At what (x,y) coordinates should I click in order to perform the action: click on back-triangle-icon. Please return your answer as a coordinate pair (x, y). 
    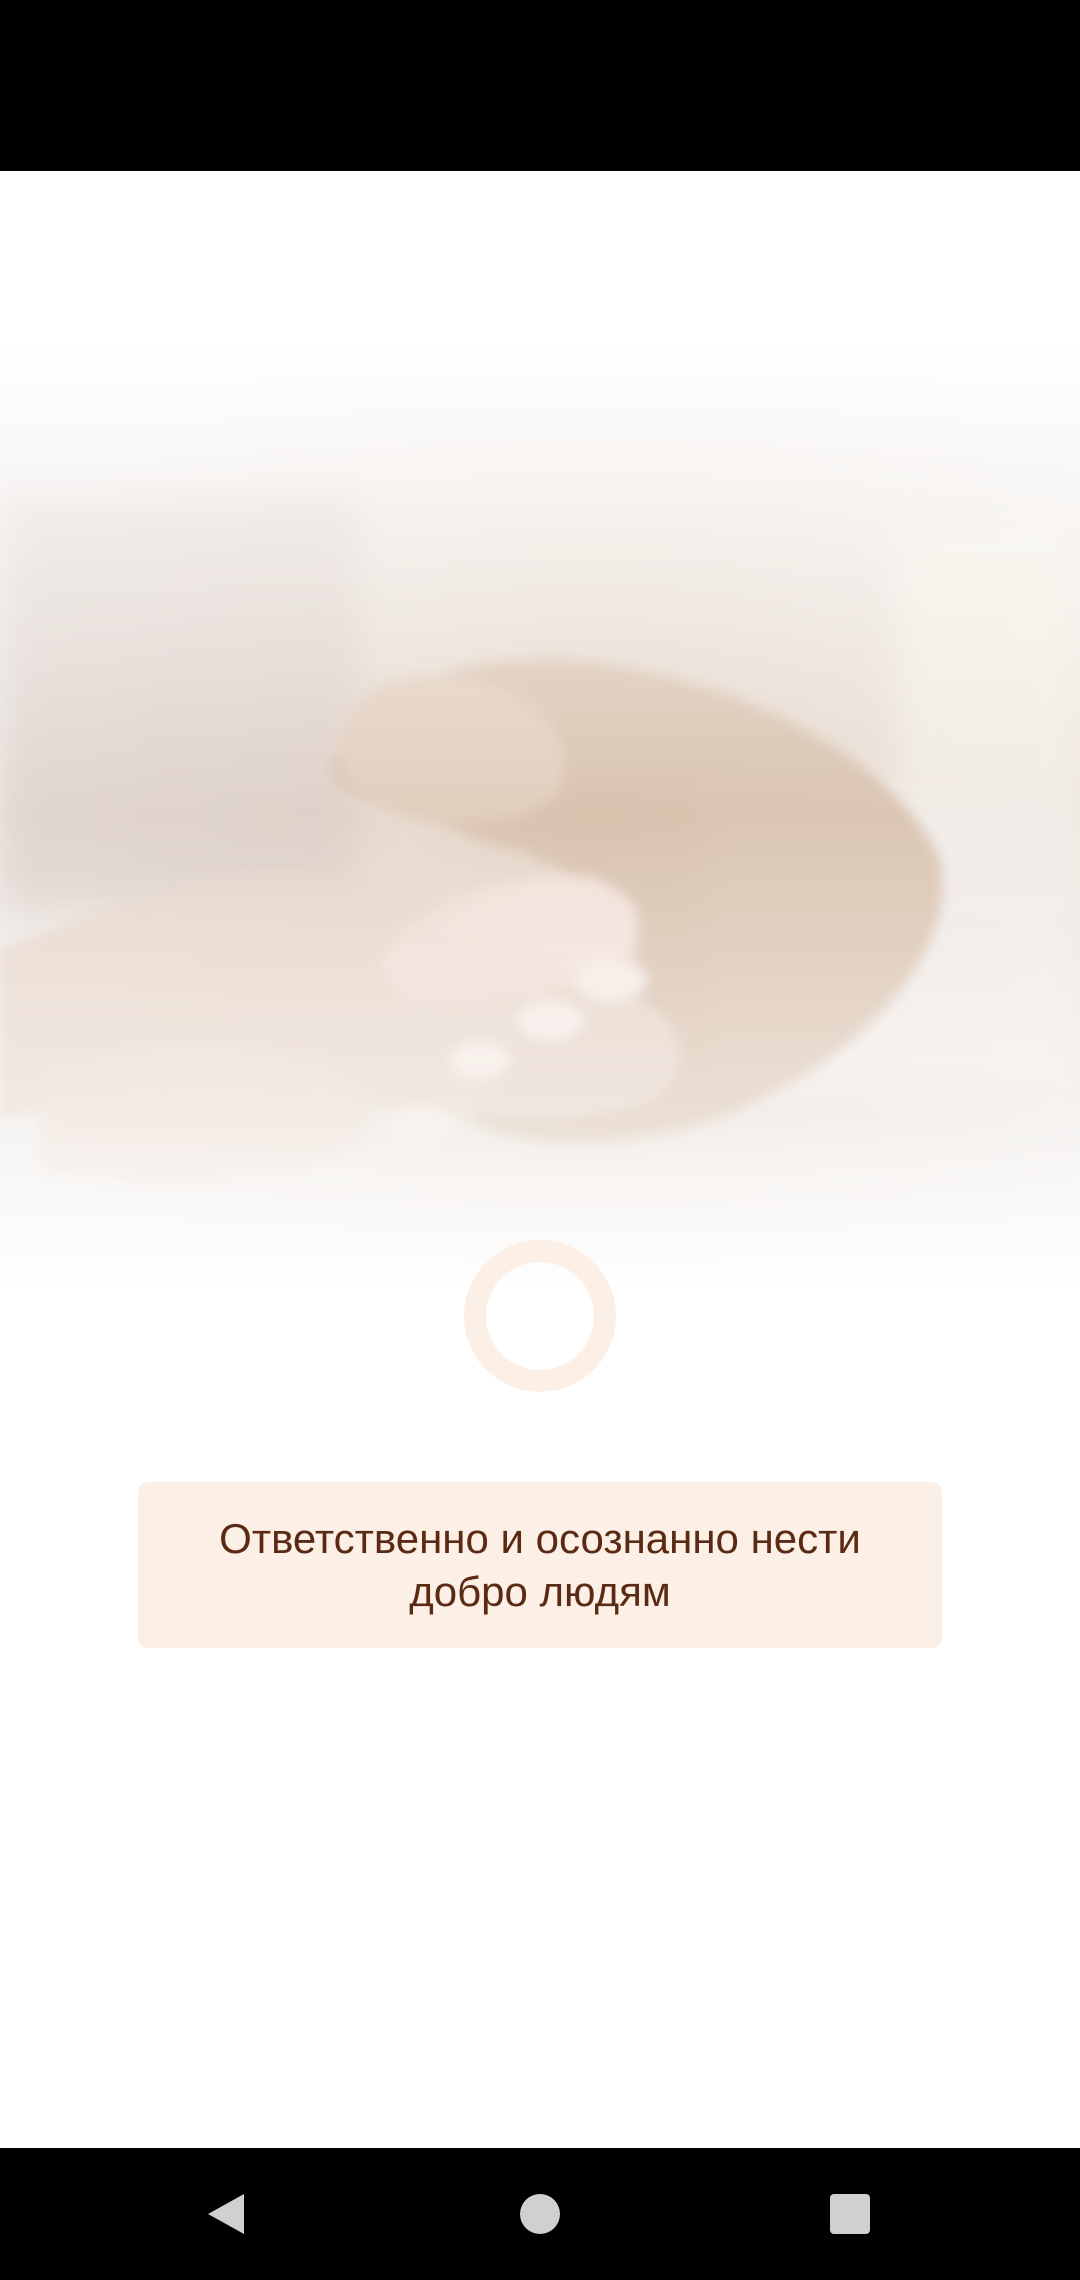
    Looking at the image, I should click on (226, 2214).